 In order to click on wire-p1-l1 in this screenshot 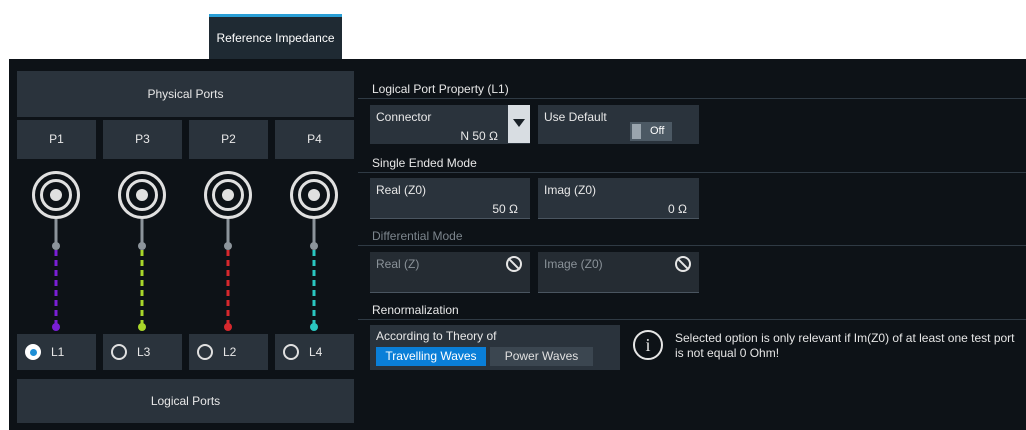, I will do `click(56, 275)`.